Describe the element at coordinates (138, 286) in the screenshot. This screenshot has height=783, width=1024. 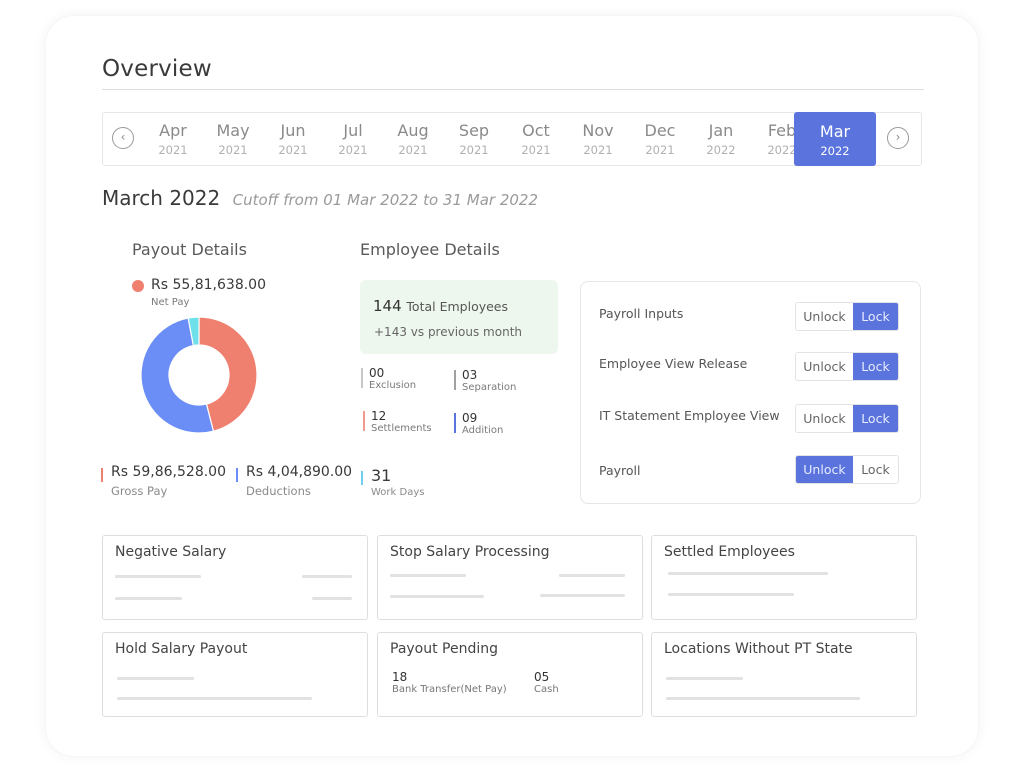
I see `net-pay-dot` at that location.